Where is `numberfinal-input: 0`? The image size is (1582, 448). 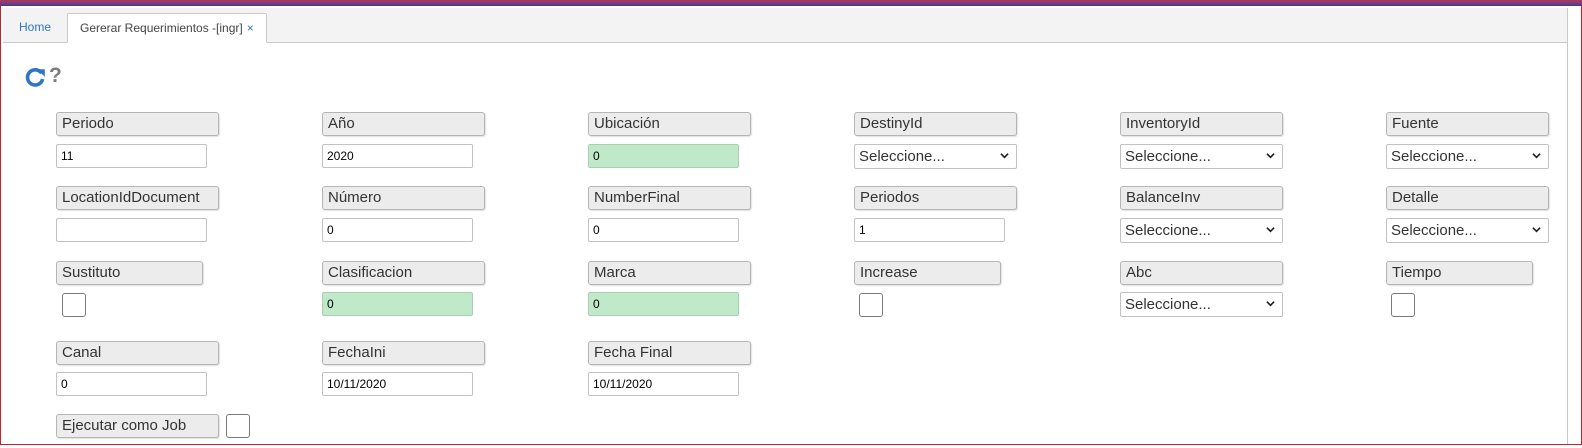 numberfinal-input: 0 is located at coordinates (663, 230).